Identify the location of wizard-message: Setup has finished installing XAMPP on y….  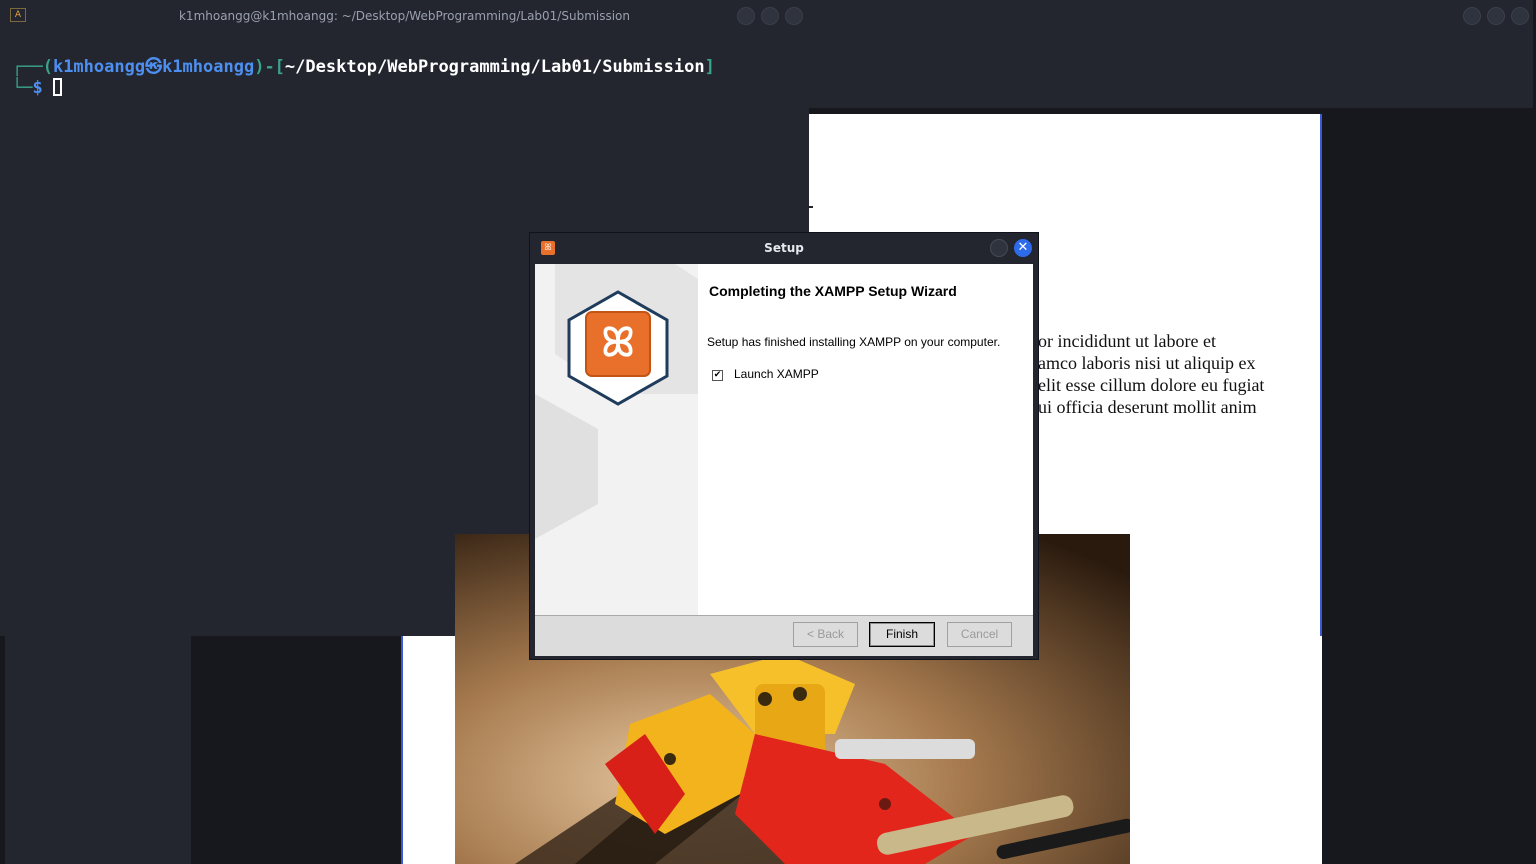
(854, 342).